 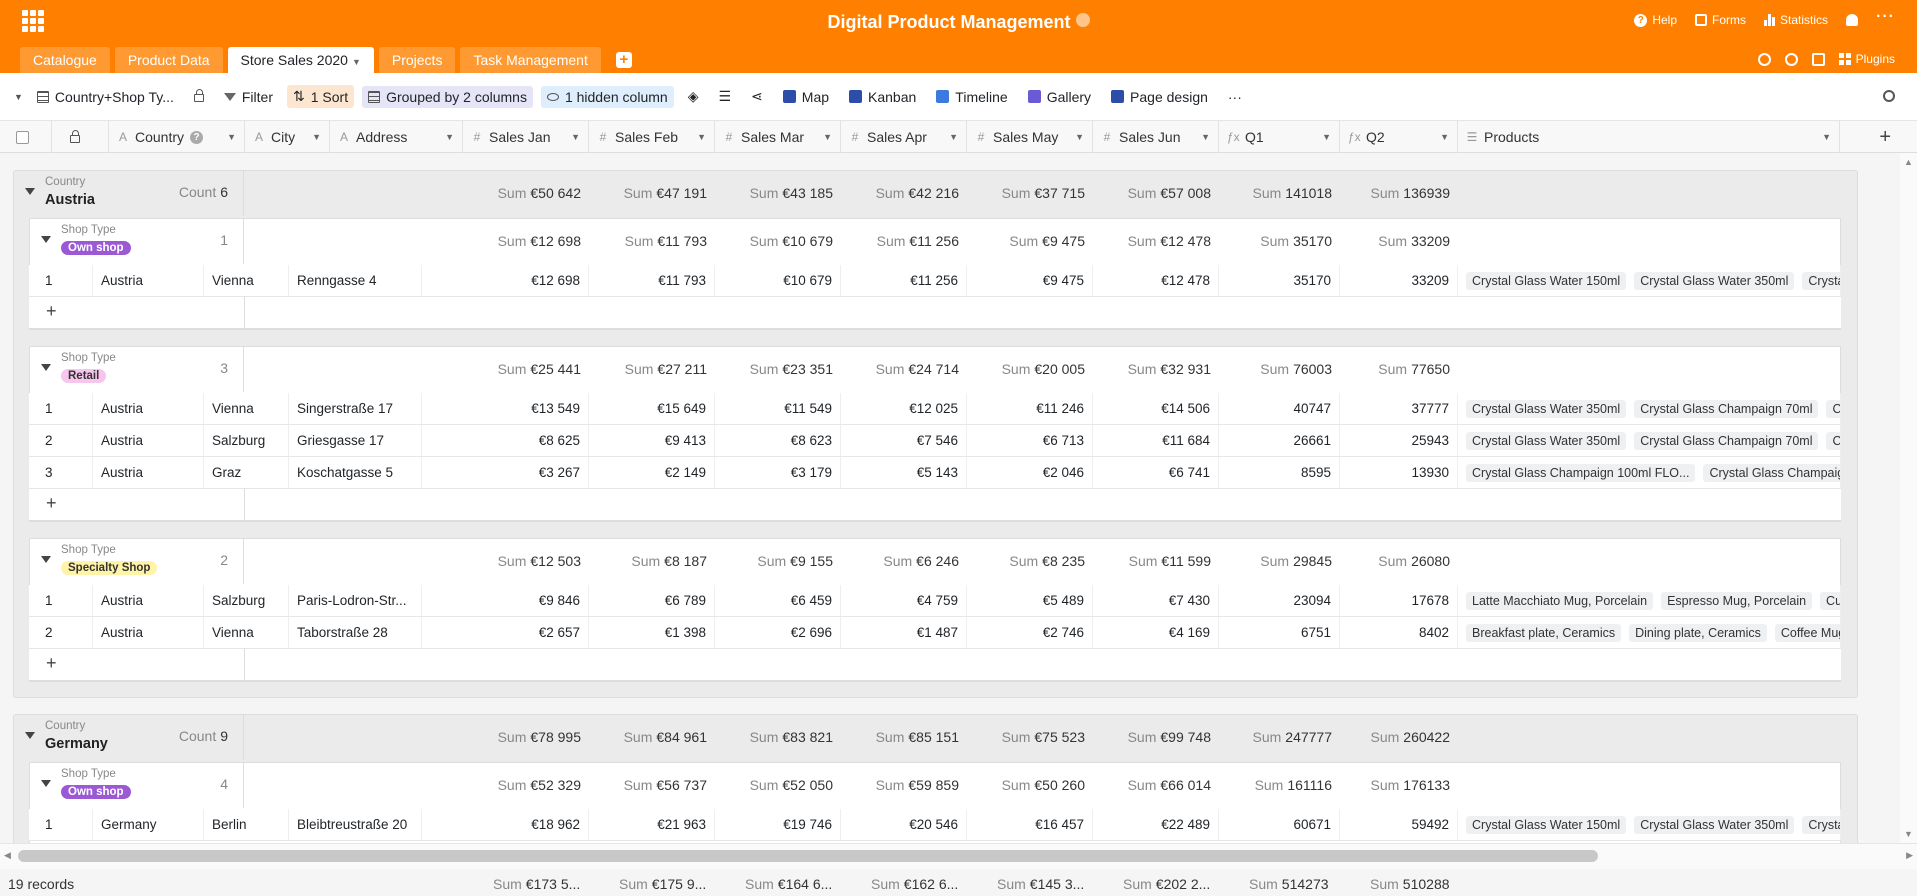 I want to click on cell-value: €5 143, so click(x=904, y=472).